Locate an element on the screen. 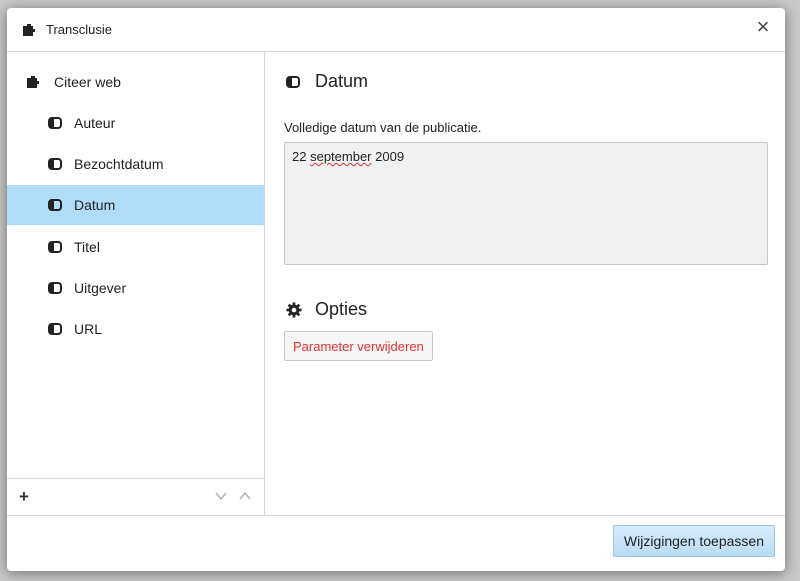 This screenshot has height=581, width=800. parameter-value-input: 22 september 2009 is located at coordinates (526, 203).